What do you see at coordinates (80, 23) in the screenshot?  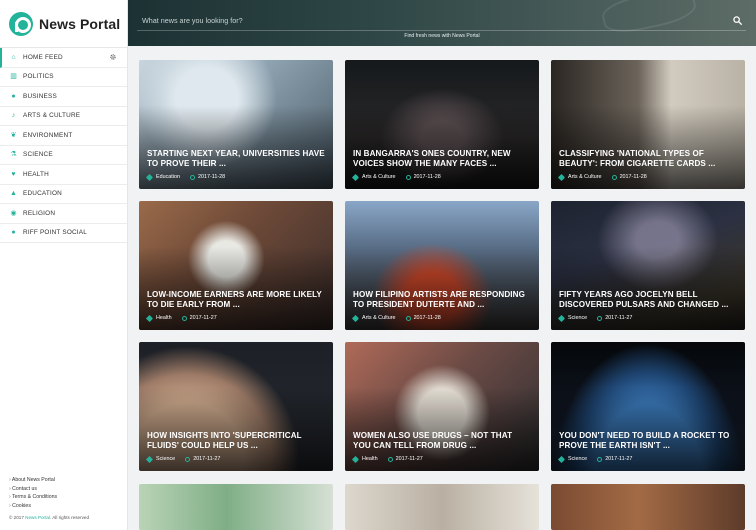 I see `brand-name: News Portal` at bounding box center [80, 23].